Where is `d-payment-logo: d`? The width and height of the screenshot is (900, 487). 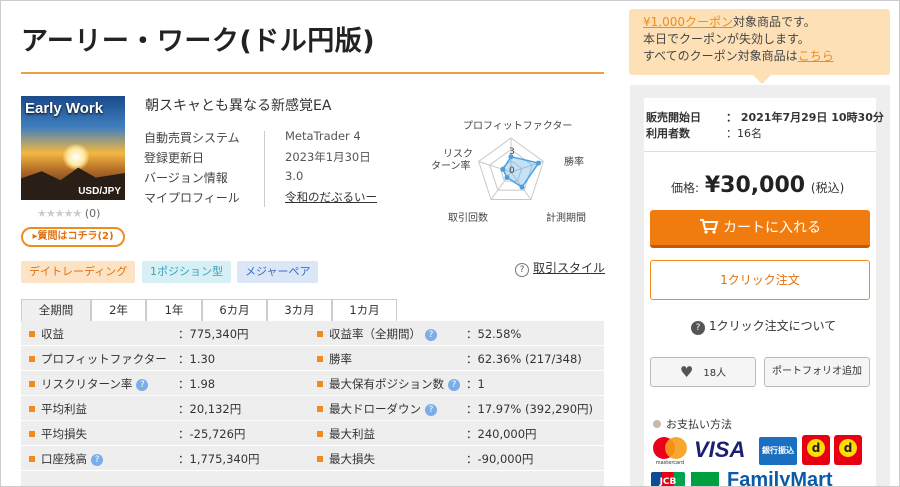 d-payment-logo: d is located at coordinates (816, 450).